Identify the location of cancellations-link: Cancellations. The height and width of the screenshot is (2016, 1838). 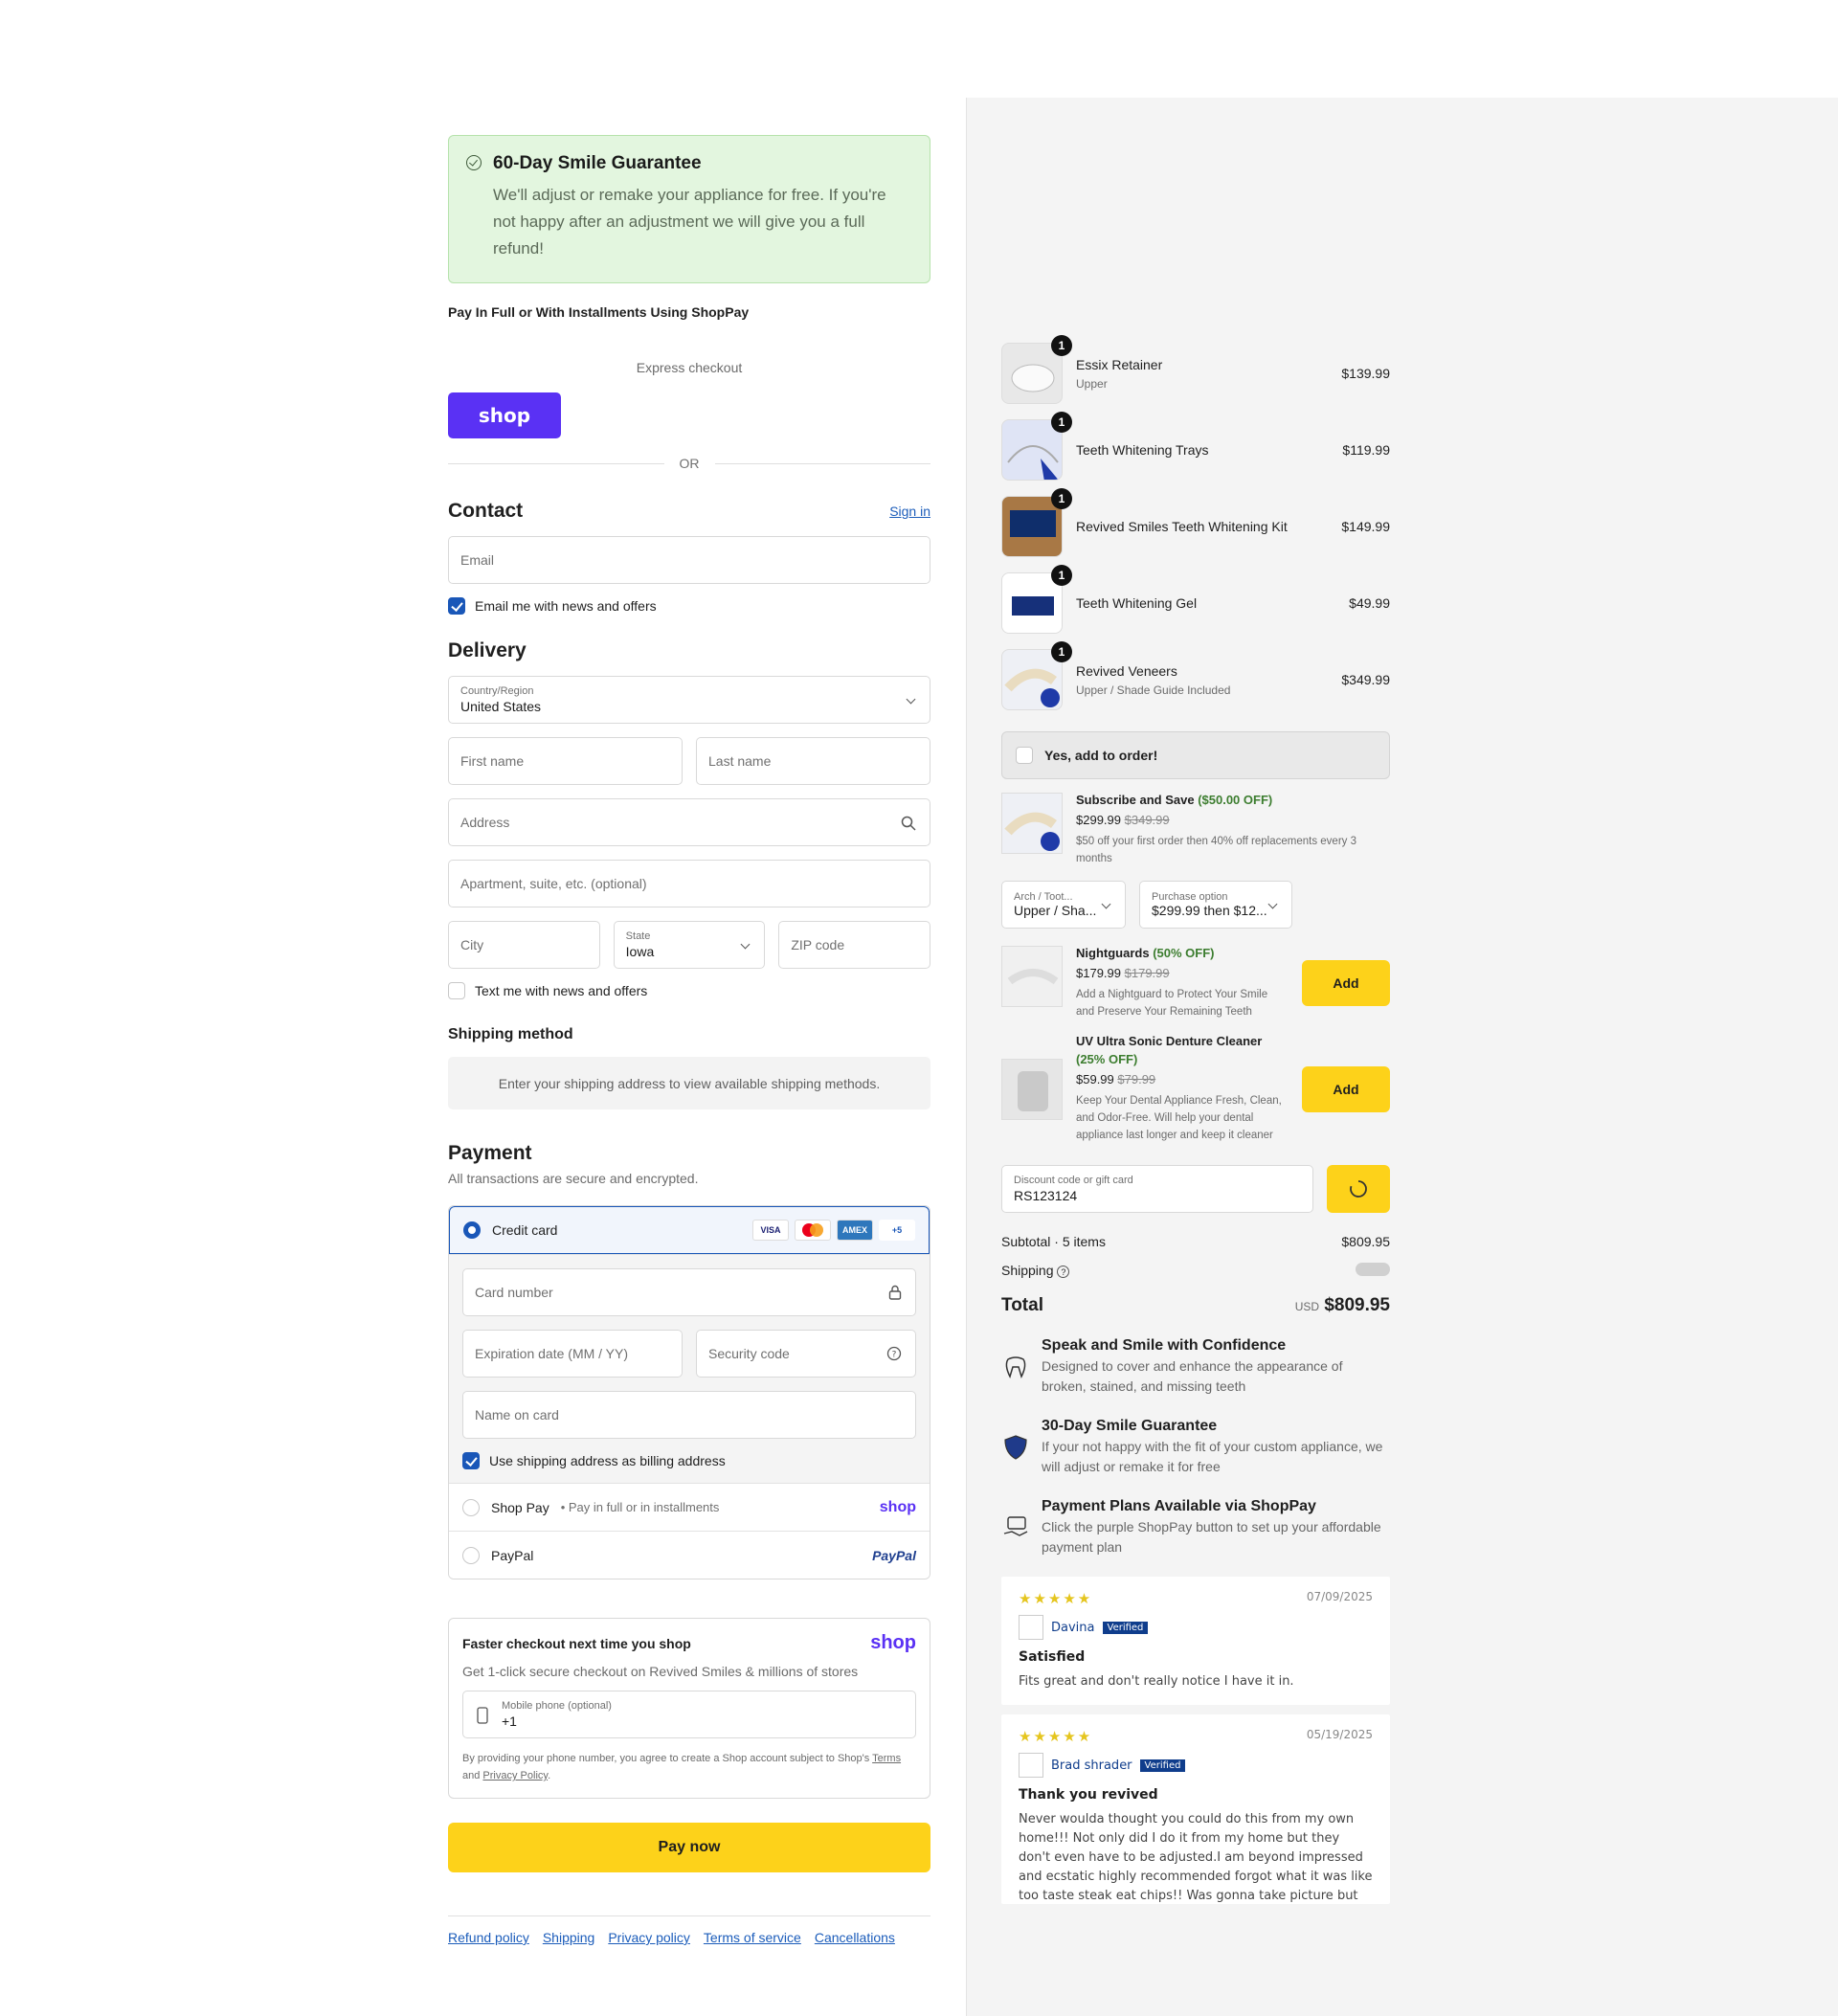
(855, 1938).